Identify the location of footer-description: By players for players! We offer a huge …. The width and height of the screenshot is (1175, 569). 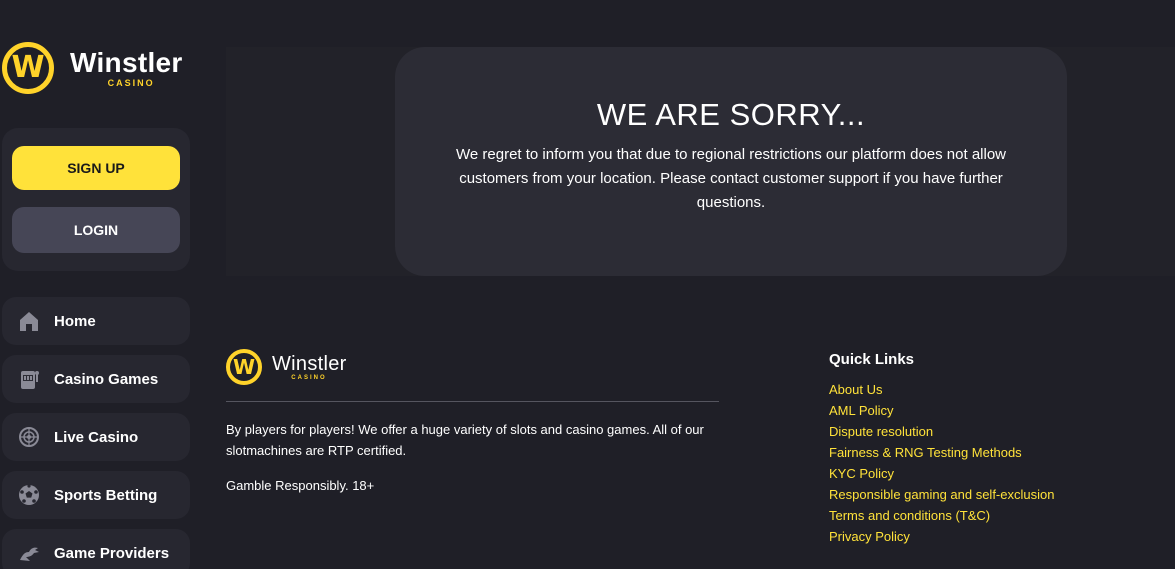
(465, 440).